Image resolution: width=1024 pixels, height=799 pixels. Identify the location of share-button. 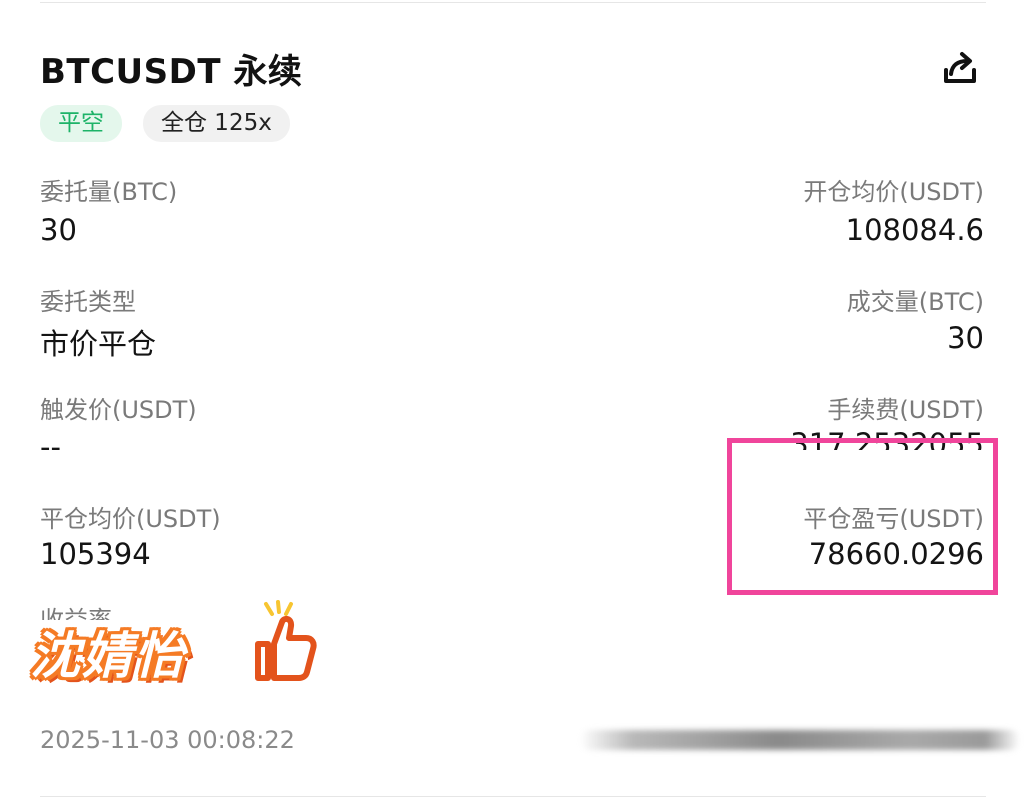
(960, 68).